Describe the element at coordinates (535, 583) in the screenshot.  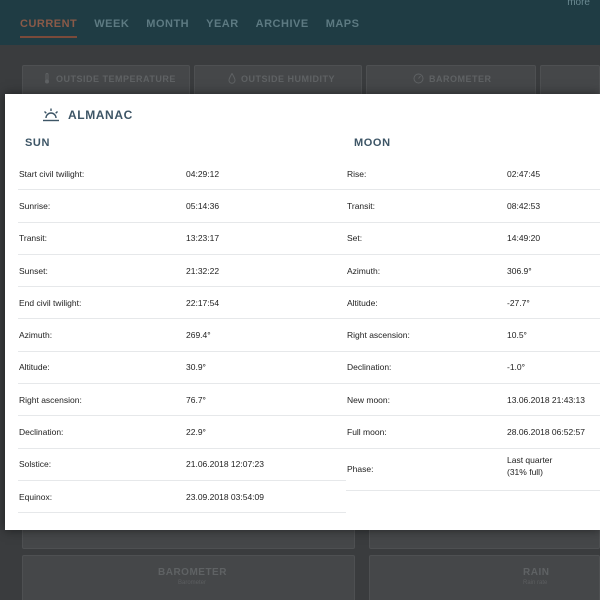
I see `rain-chart-subtitle: Rain rate` at that location.